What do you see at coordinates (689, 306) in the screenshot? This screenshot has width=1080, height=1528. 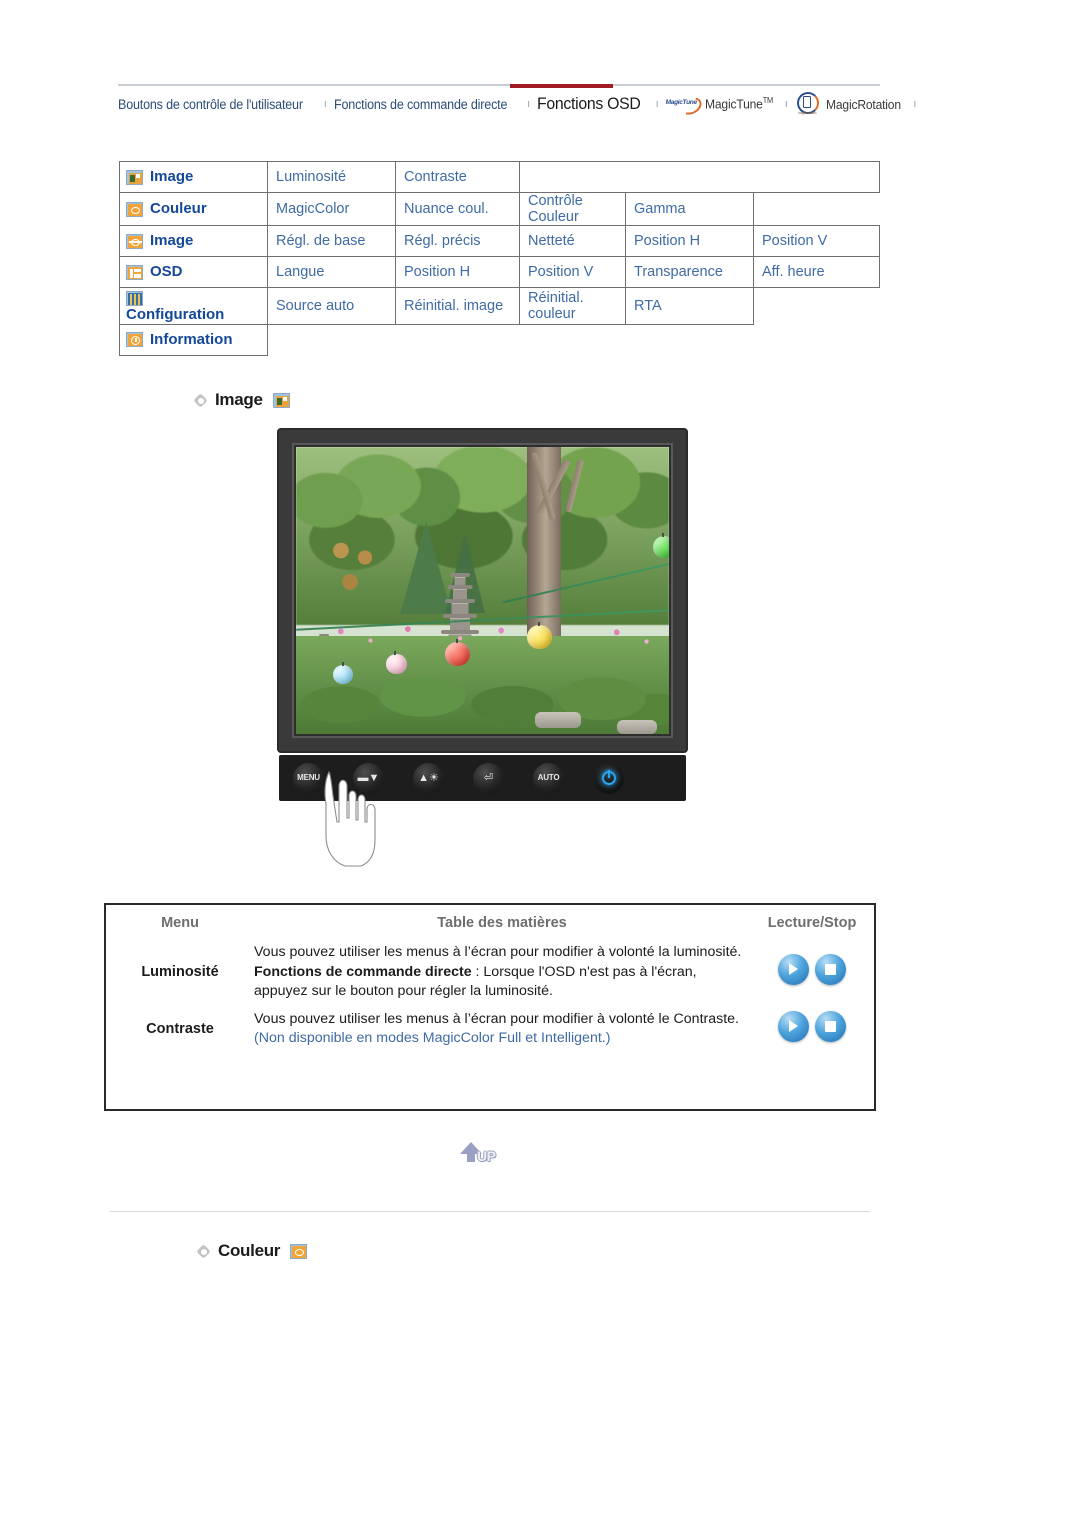 I see `osd-item-rta: RTA` at bounding box center [689, 306].